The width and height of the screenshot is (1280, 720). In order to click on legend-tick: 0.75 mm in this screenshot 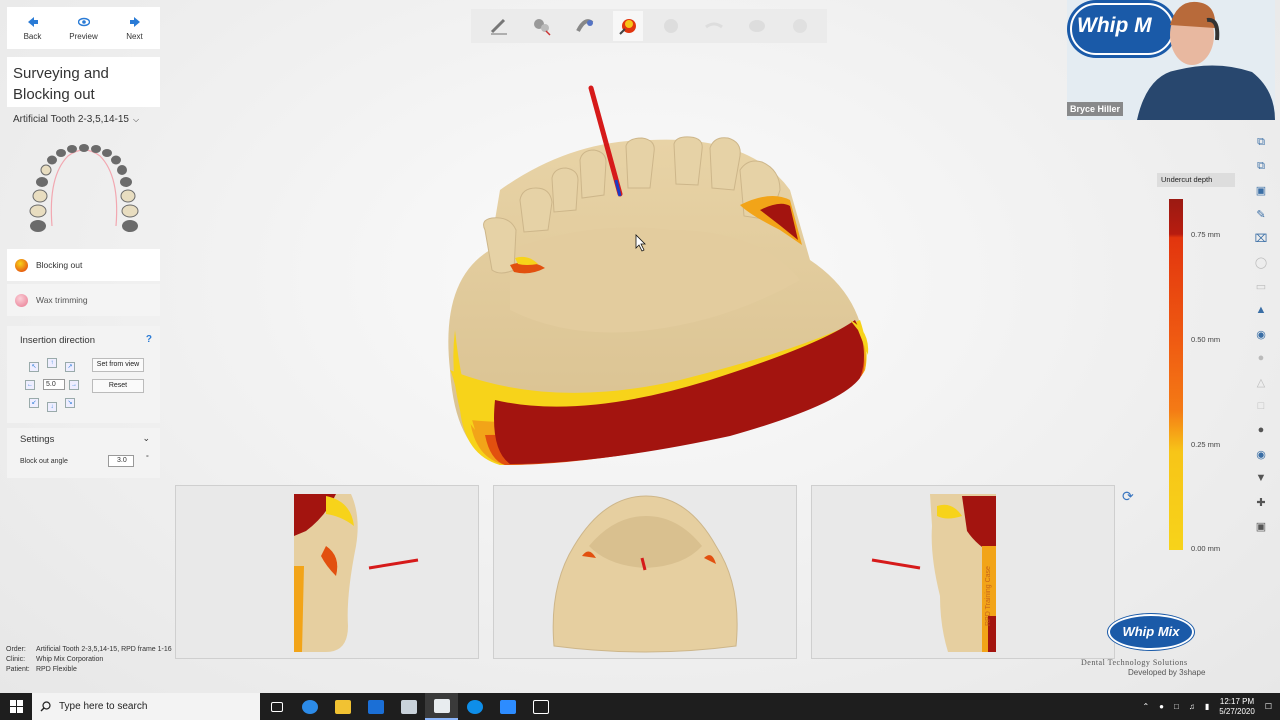, I will do `click(1206, 234)`.